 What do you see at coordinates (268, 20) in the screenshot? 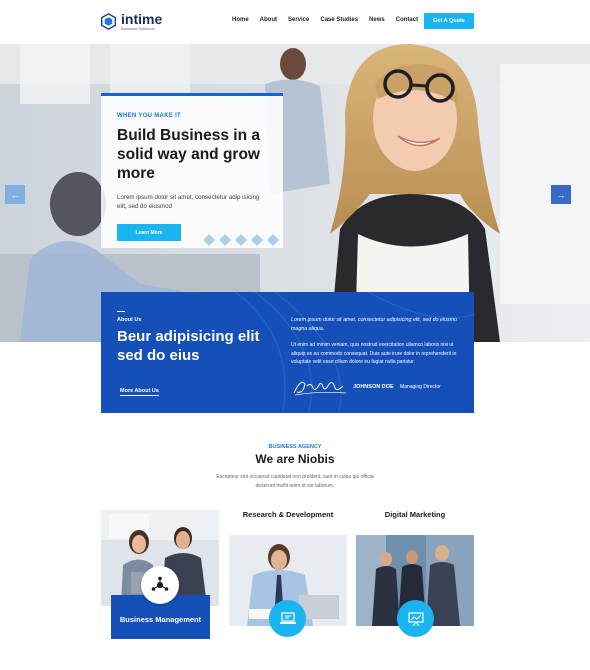
I see `nav-item-about: About` at bounding box center [268, 20].